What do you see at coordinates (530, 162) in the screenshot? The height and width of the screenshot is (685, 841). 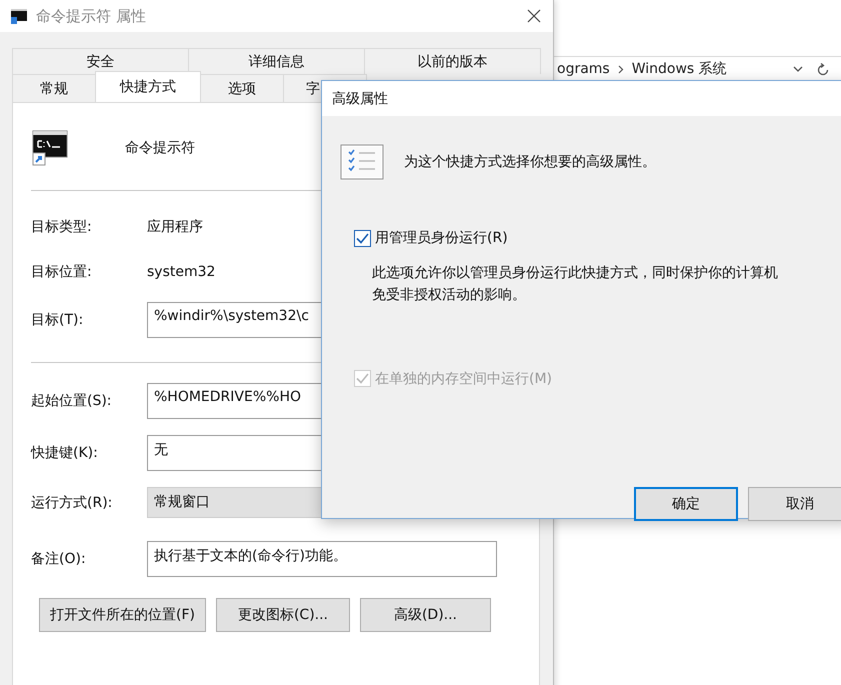 I see `dialog-heading: 为这个快捷方式选择你想要的高级属性。` at bounding box center [530, 162].